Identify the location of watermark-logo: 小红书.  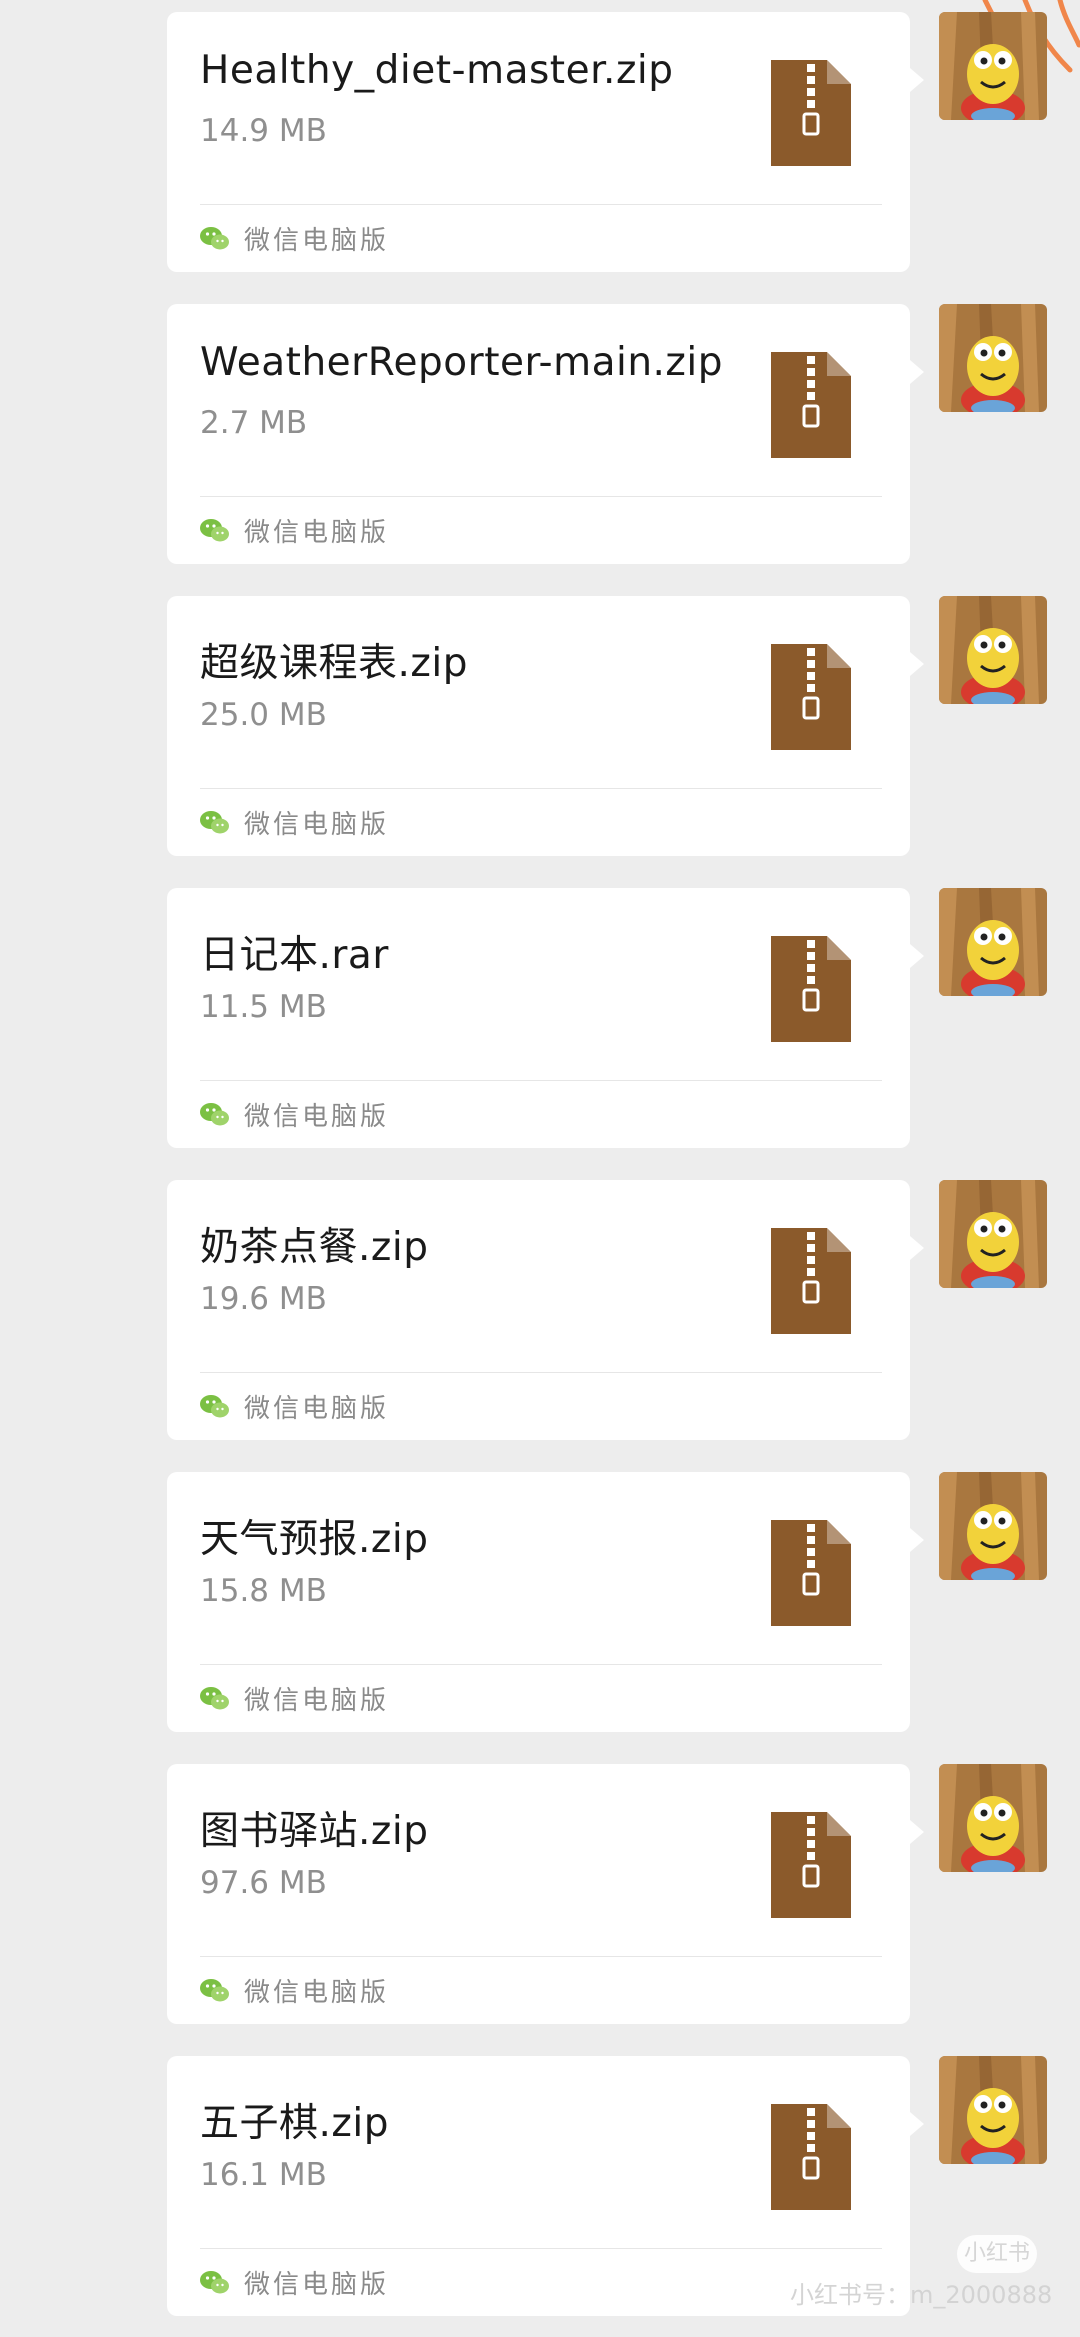
(997, 2254).